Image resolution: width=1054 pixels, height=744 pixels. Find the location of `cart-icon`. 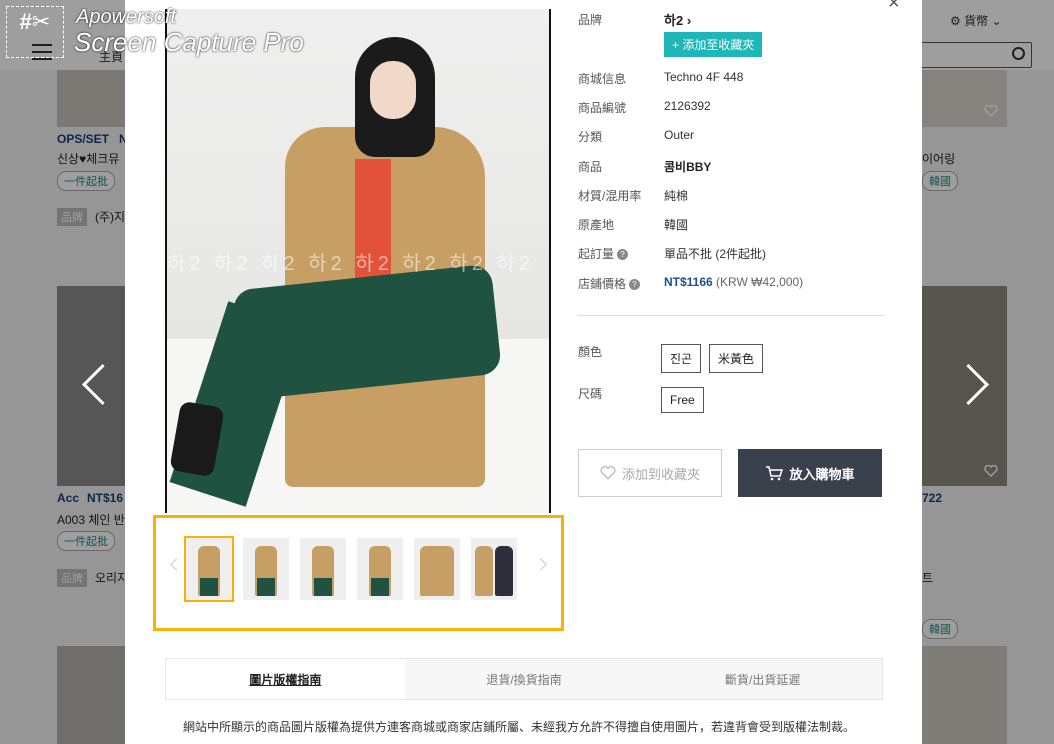

cart-icon is located at coordinates (775, 473).